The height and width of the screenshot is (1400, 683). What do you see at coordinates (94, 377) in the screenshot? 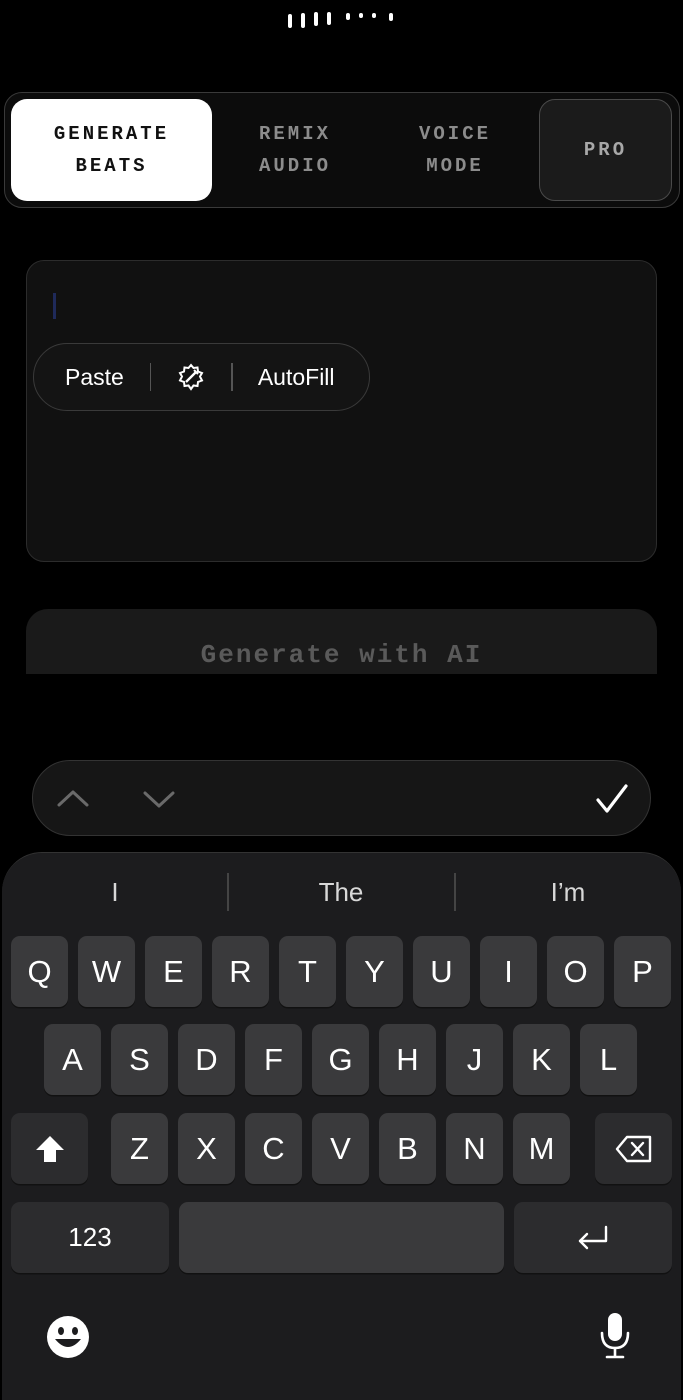
I see `paste-button: Paste` at bounding box center [94, 377].